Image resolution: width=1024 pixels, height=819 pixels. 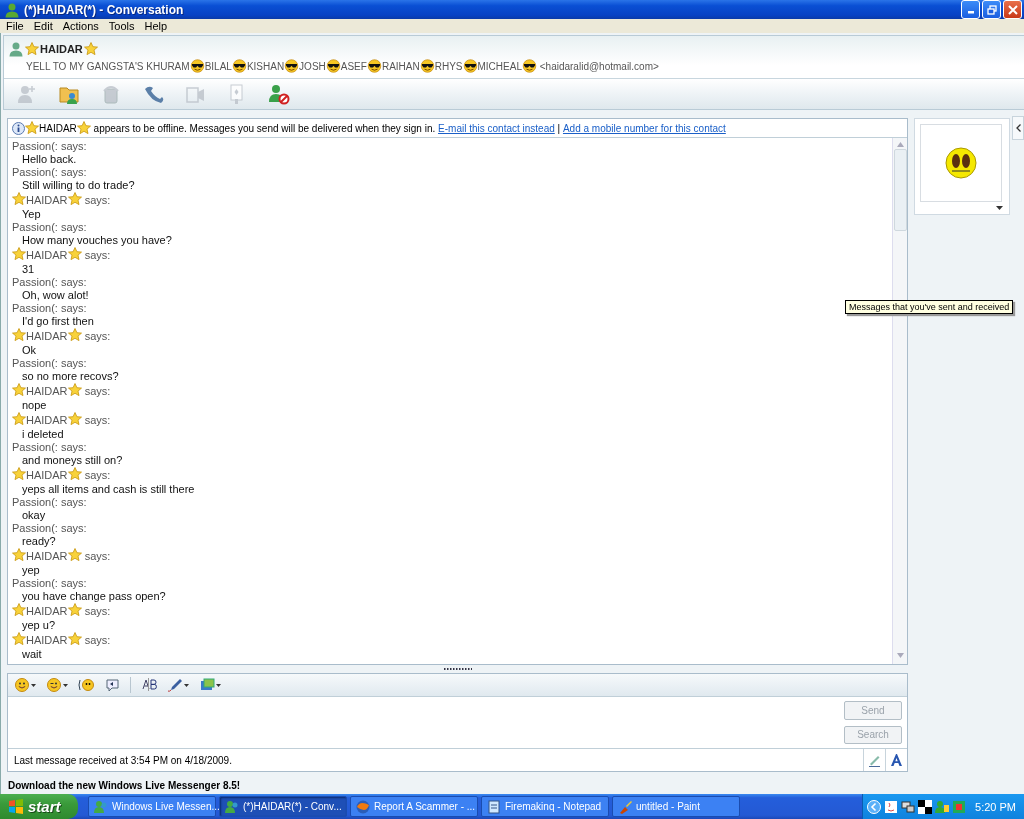 What do you see at coordinates (108, 489) in the screenshot?
I see `message-text: yeps all items and cash is still there` at bounding box center [108, 489].